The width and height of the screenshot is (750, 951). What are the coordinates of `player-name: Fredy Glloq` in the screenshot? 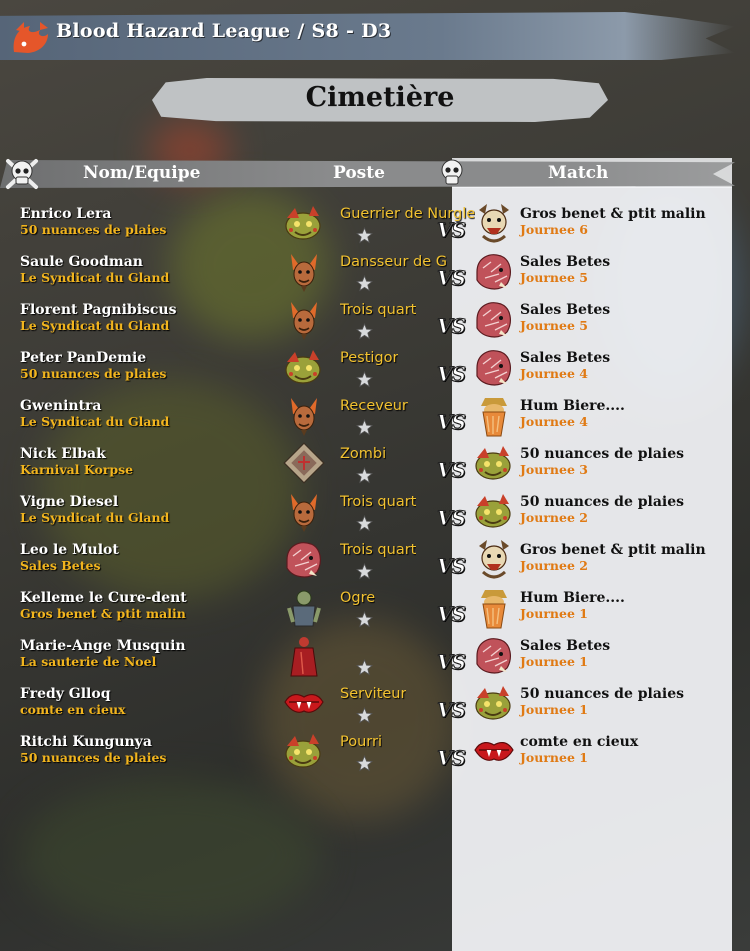 It's located at (65, 694).